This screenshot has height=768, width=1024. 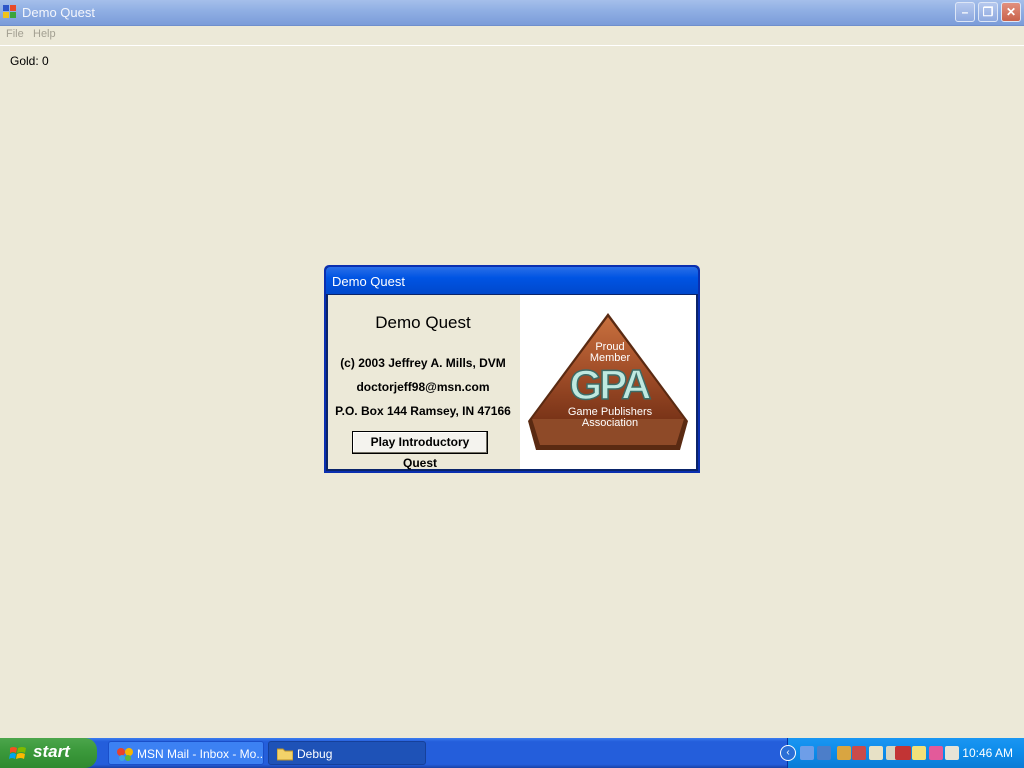 What do you see at coordinates (420, 450) in the screenshot?
I see `play-introductory-quest-button: Play Introductory Quest` at bounding box center [420, 450].